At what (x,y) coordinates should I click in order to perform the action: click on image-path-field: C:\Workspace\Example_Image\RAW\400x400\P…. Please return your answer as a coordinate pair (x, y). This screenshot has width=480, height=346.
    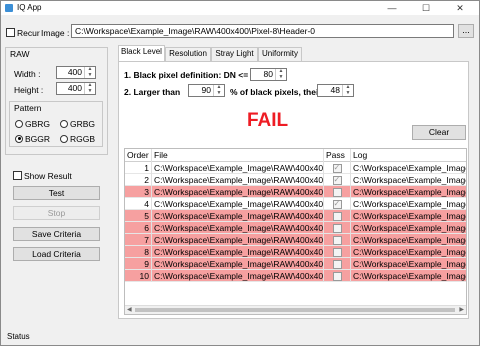
    Looking at the image, I should click on (262, 31).